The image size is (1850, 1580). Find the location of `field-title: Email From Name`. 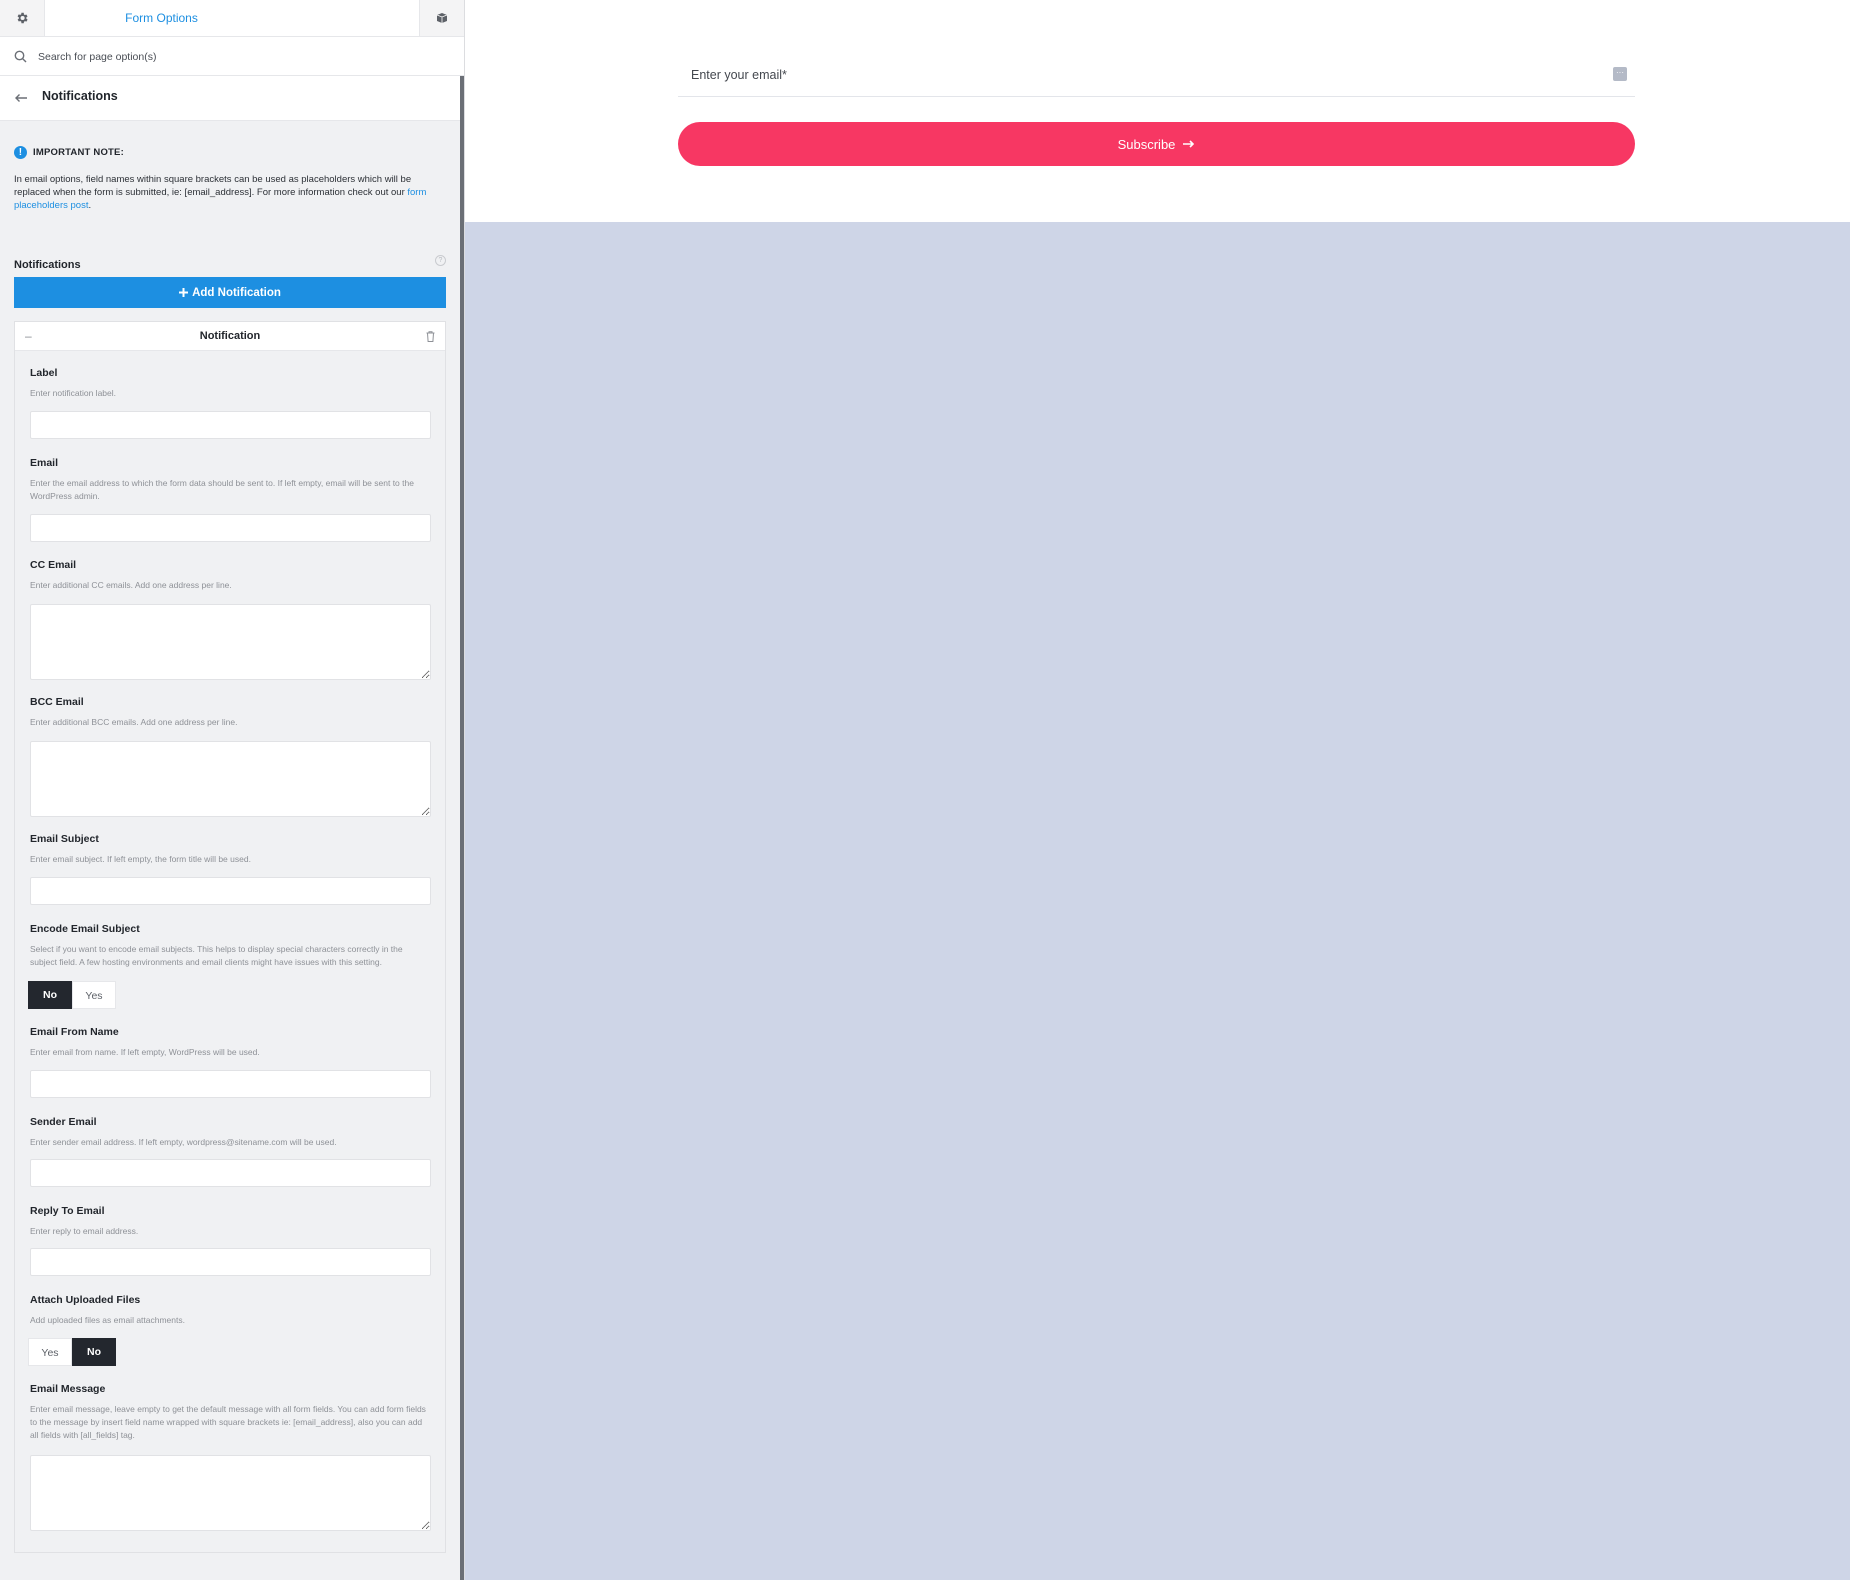

field-title: Email From Name is located at coordinates (74, 1032).